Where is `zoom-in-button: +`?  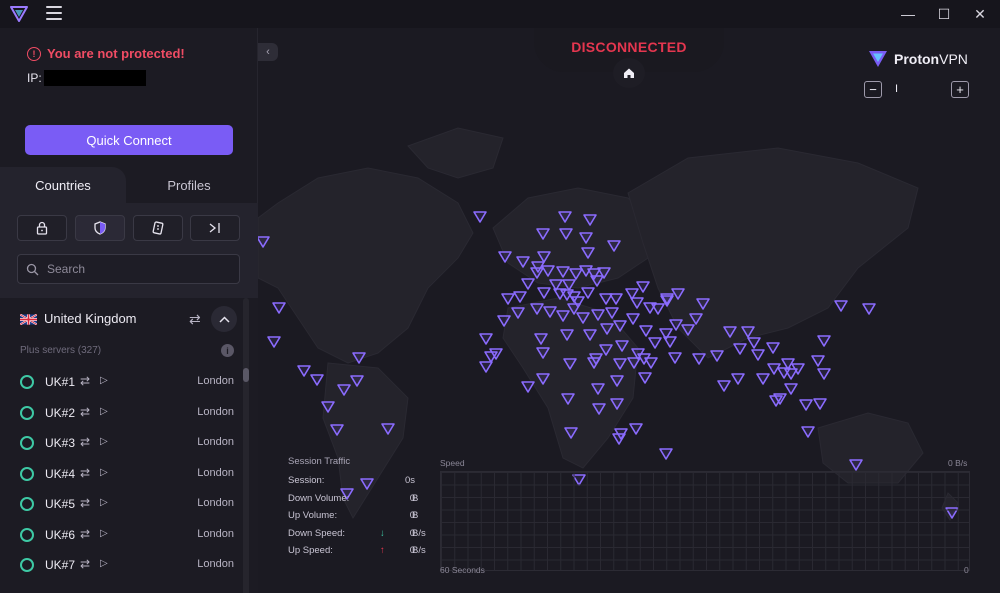 zoom-in-button: + is located at coordinates (960, 89).